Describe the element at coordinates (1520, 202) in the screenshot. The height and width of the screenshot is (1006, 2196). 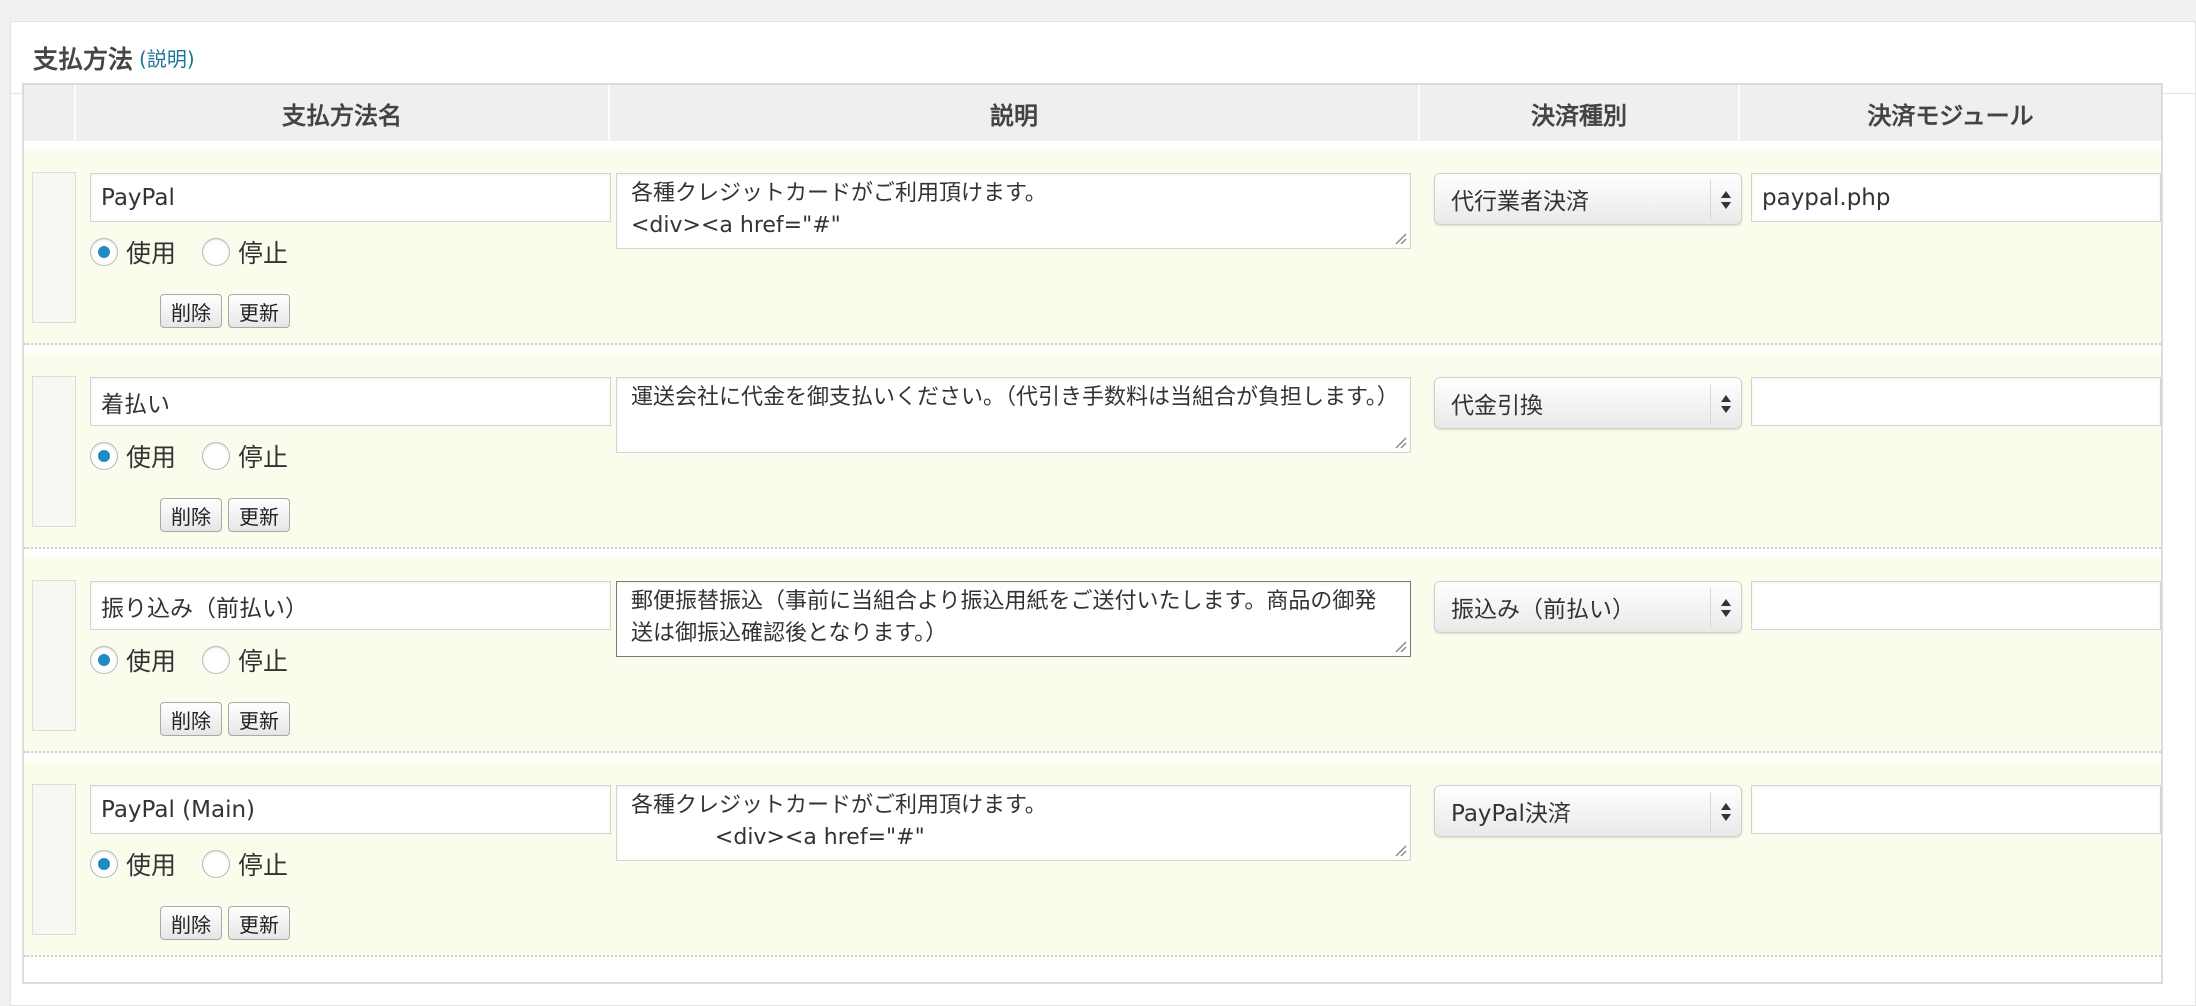
I see `settlement-type-value: 代行業者決済` at that location.